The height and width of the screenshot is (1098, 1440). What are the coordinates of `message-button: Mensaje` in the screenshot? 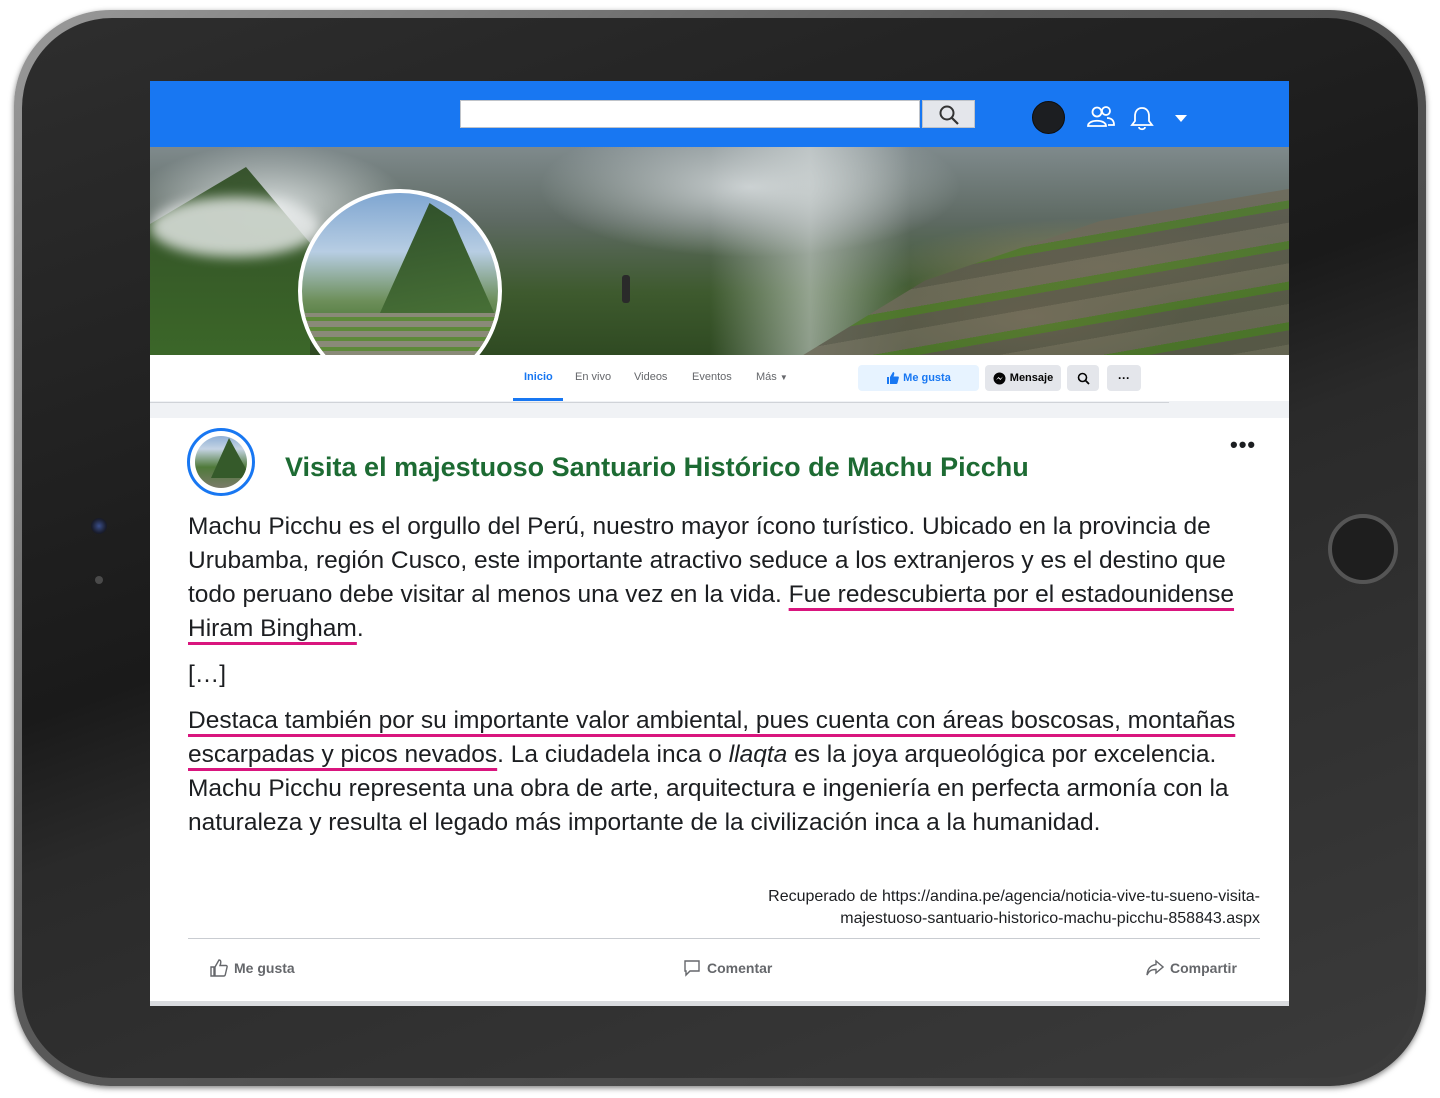 It's located at (1023, 378).